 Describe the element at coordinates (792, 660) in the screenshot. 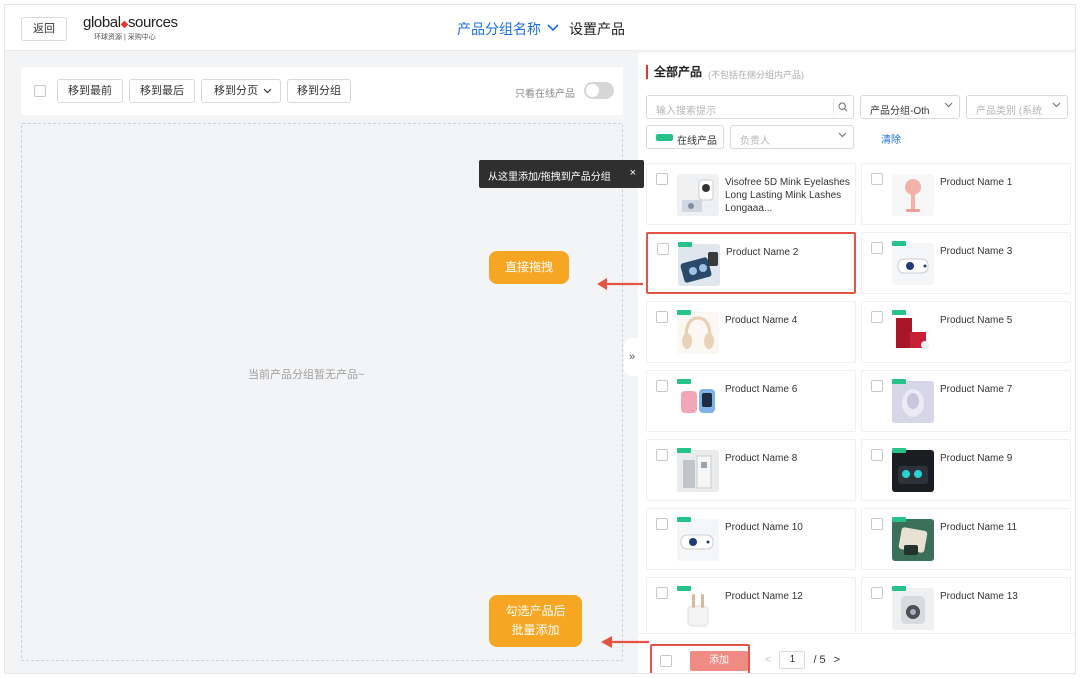

I see `page-input: 1` at that location.